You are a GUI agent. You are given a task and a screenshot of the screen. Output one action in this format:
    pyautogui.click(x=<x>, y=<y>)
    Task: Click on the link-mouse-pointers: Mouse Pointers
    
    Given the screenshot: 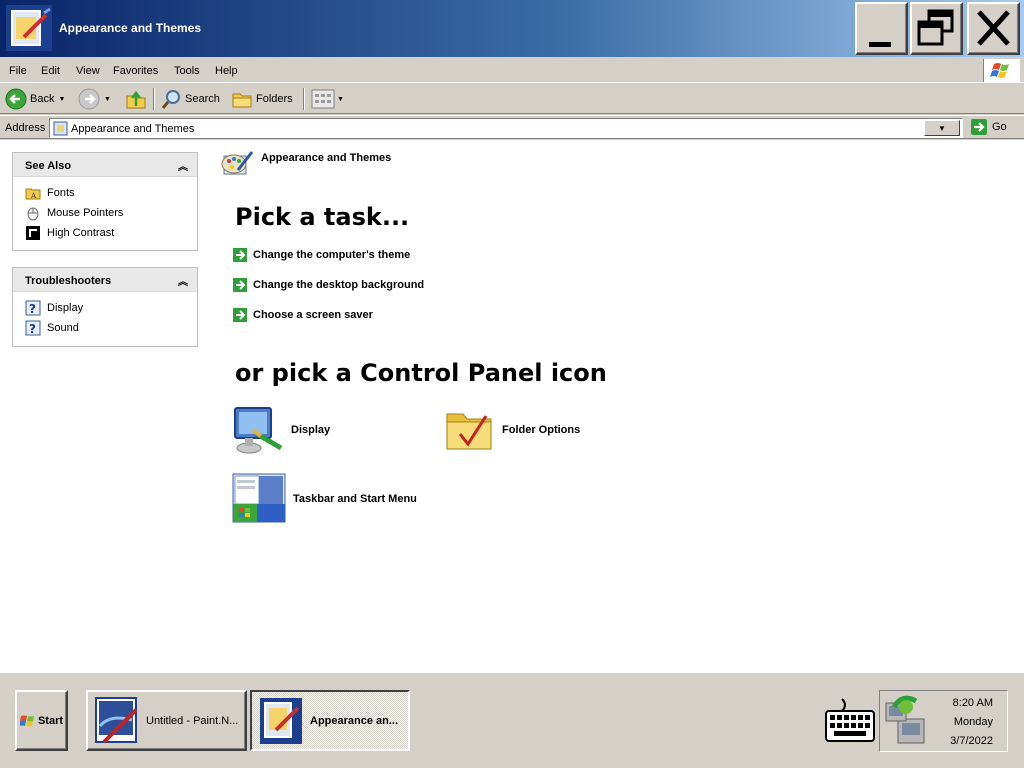 What is the action you would take?
    pyautogui.click(x=105, y=213)
    